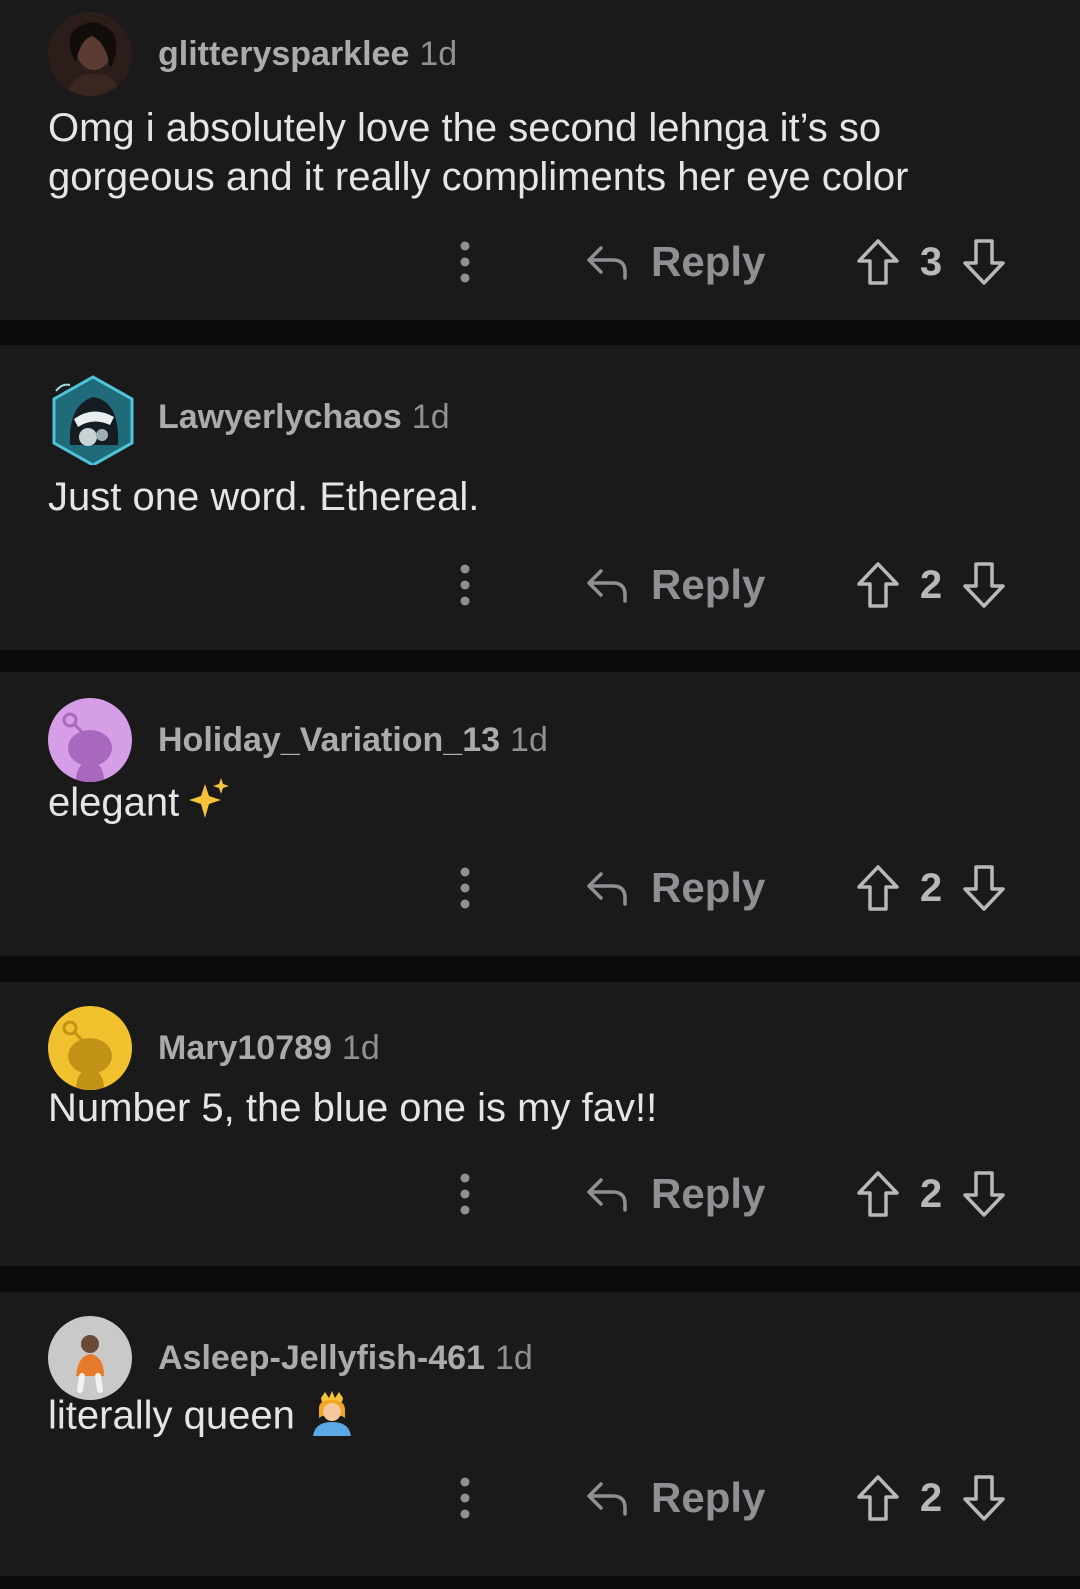 The height and width of the screenshot is (1589, 1080). I want to click on photo-avatar-icon, so click(90, 54).